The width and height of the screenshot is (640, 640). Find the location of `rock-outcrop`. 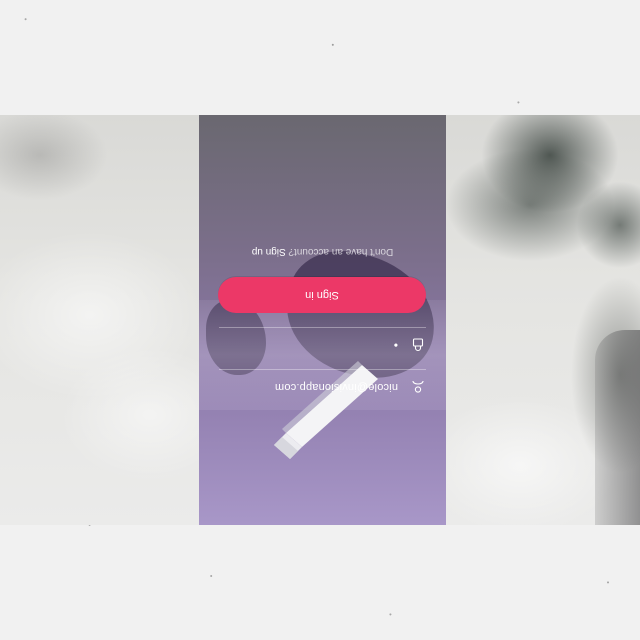

rock-outcrop is located at coordinates (617, 427).